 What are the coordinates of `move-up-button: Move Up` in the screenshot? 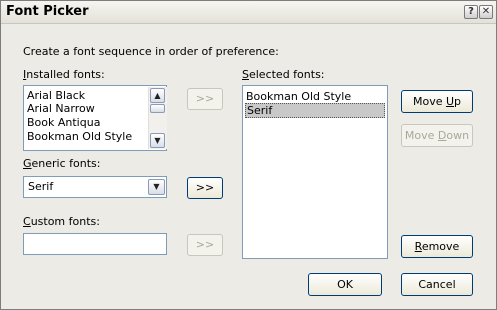 It's located at (437, 101).